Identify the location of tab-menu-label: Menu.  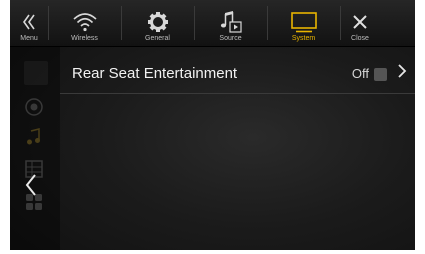
(29, 38).